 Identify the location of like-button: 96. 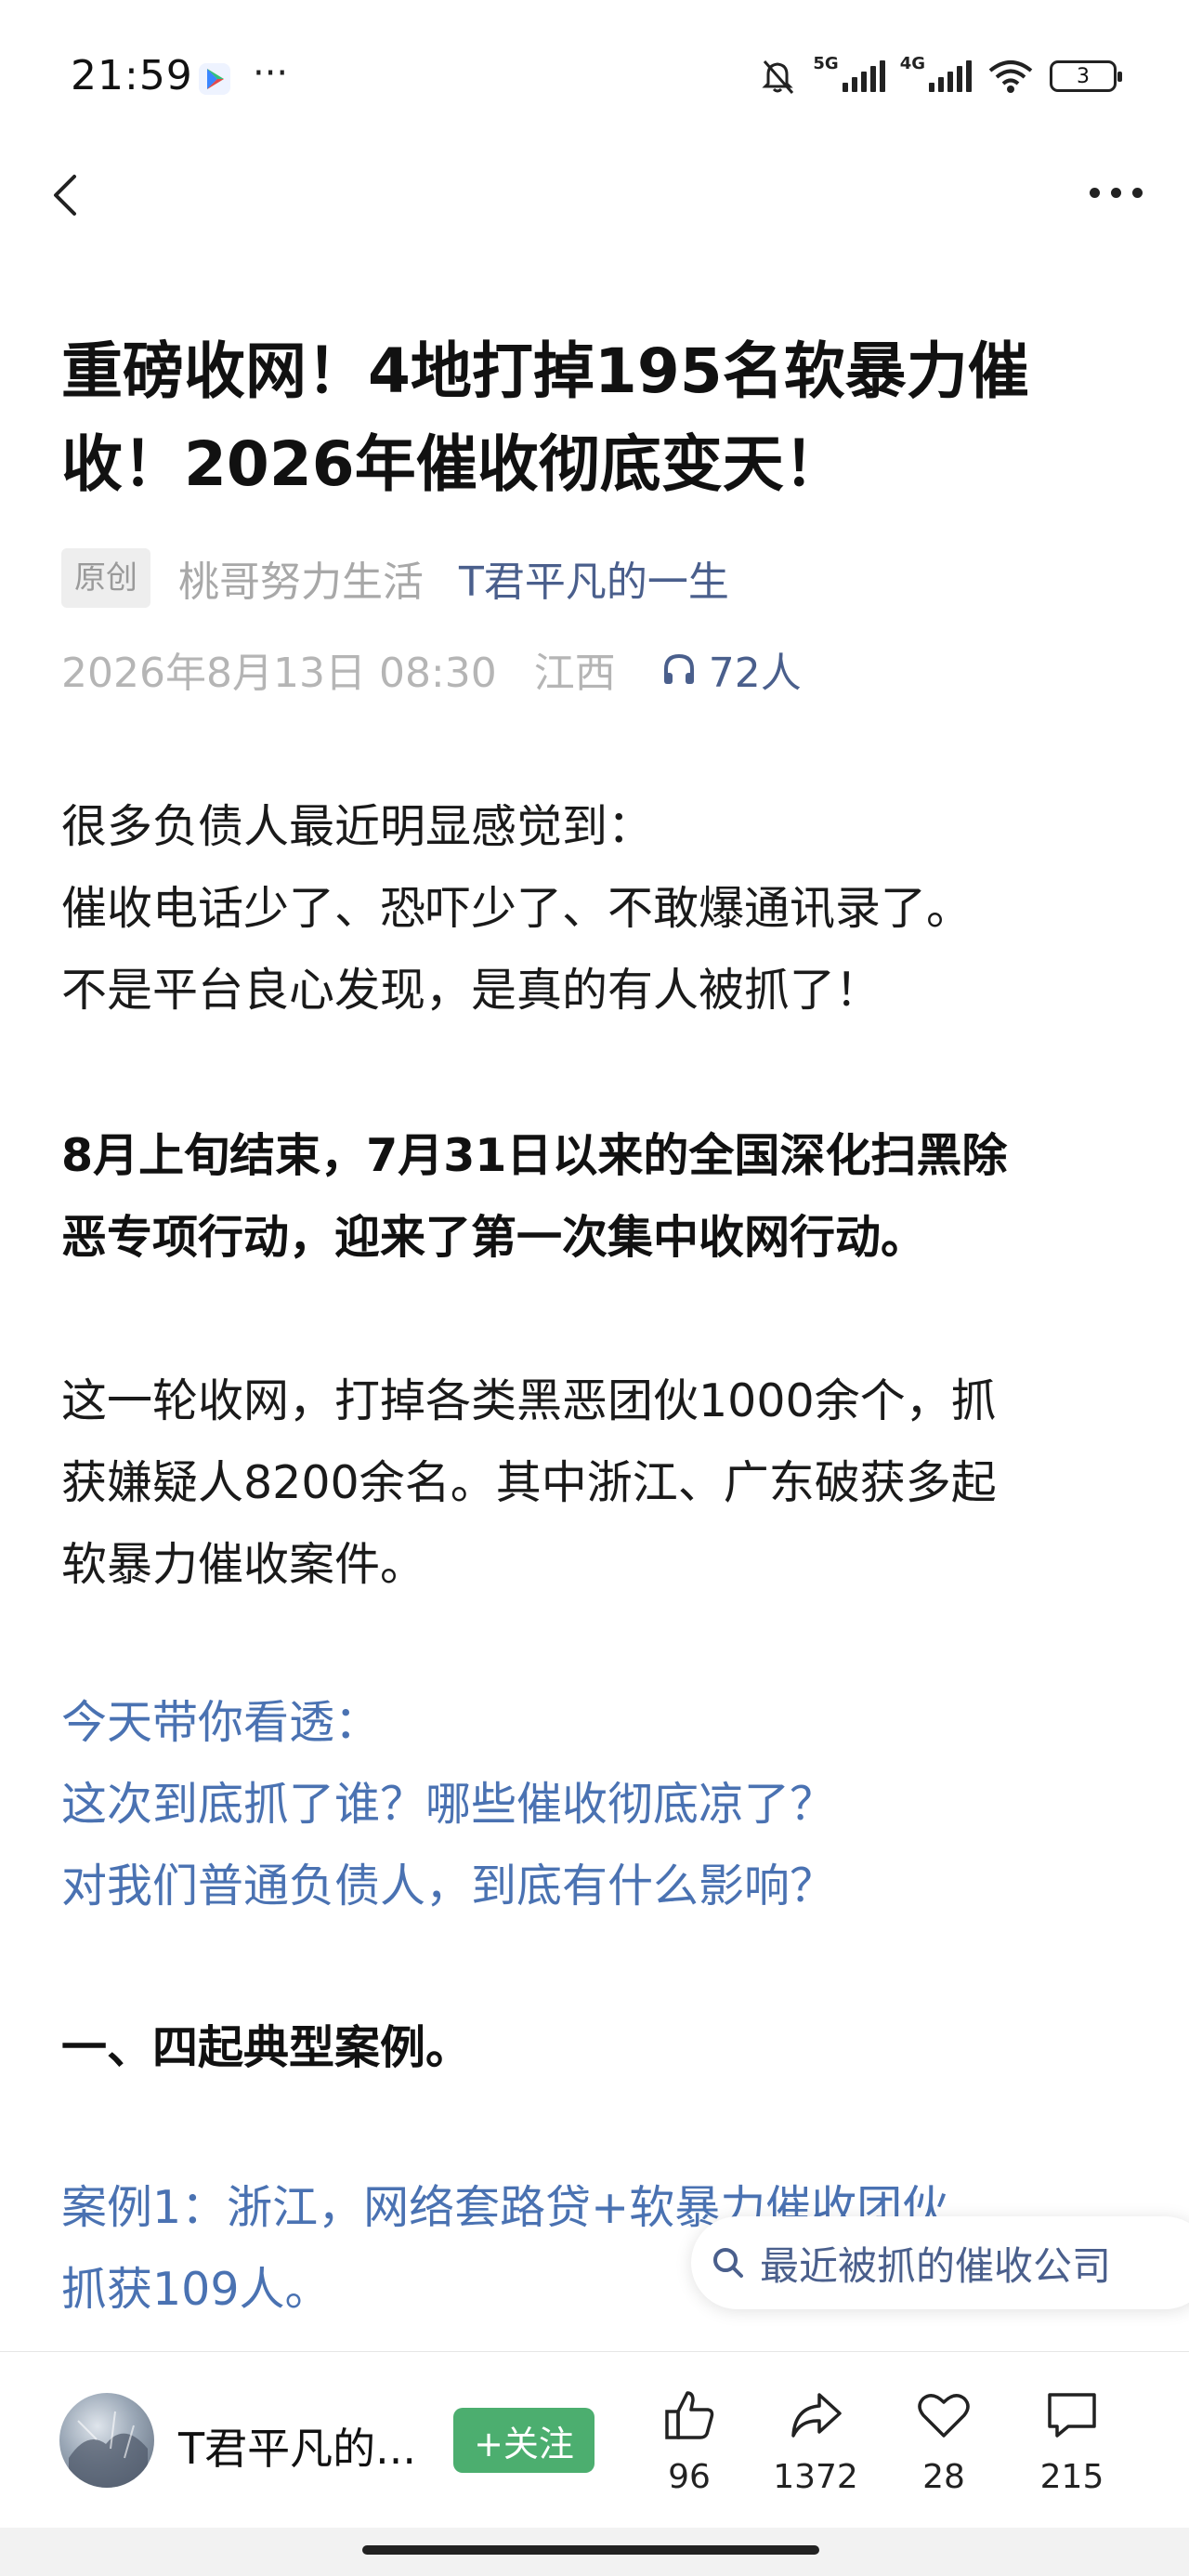
(690, 2440).